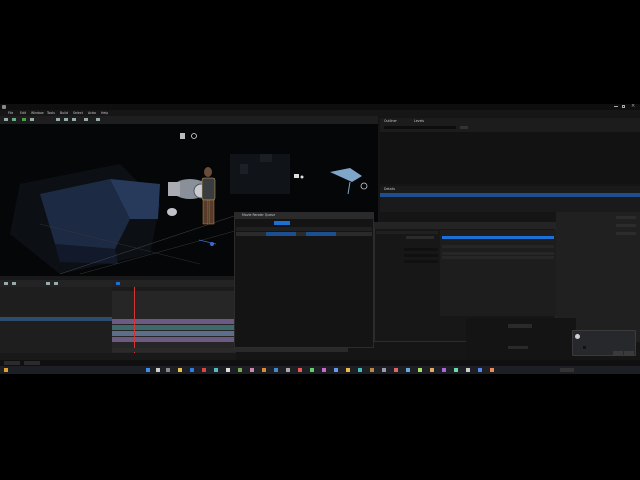 The image size is (640, 480). I want to click on settings-header, so click(407, 232).